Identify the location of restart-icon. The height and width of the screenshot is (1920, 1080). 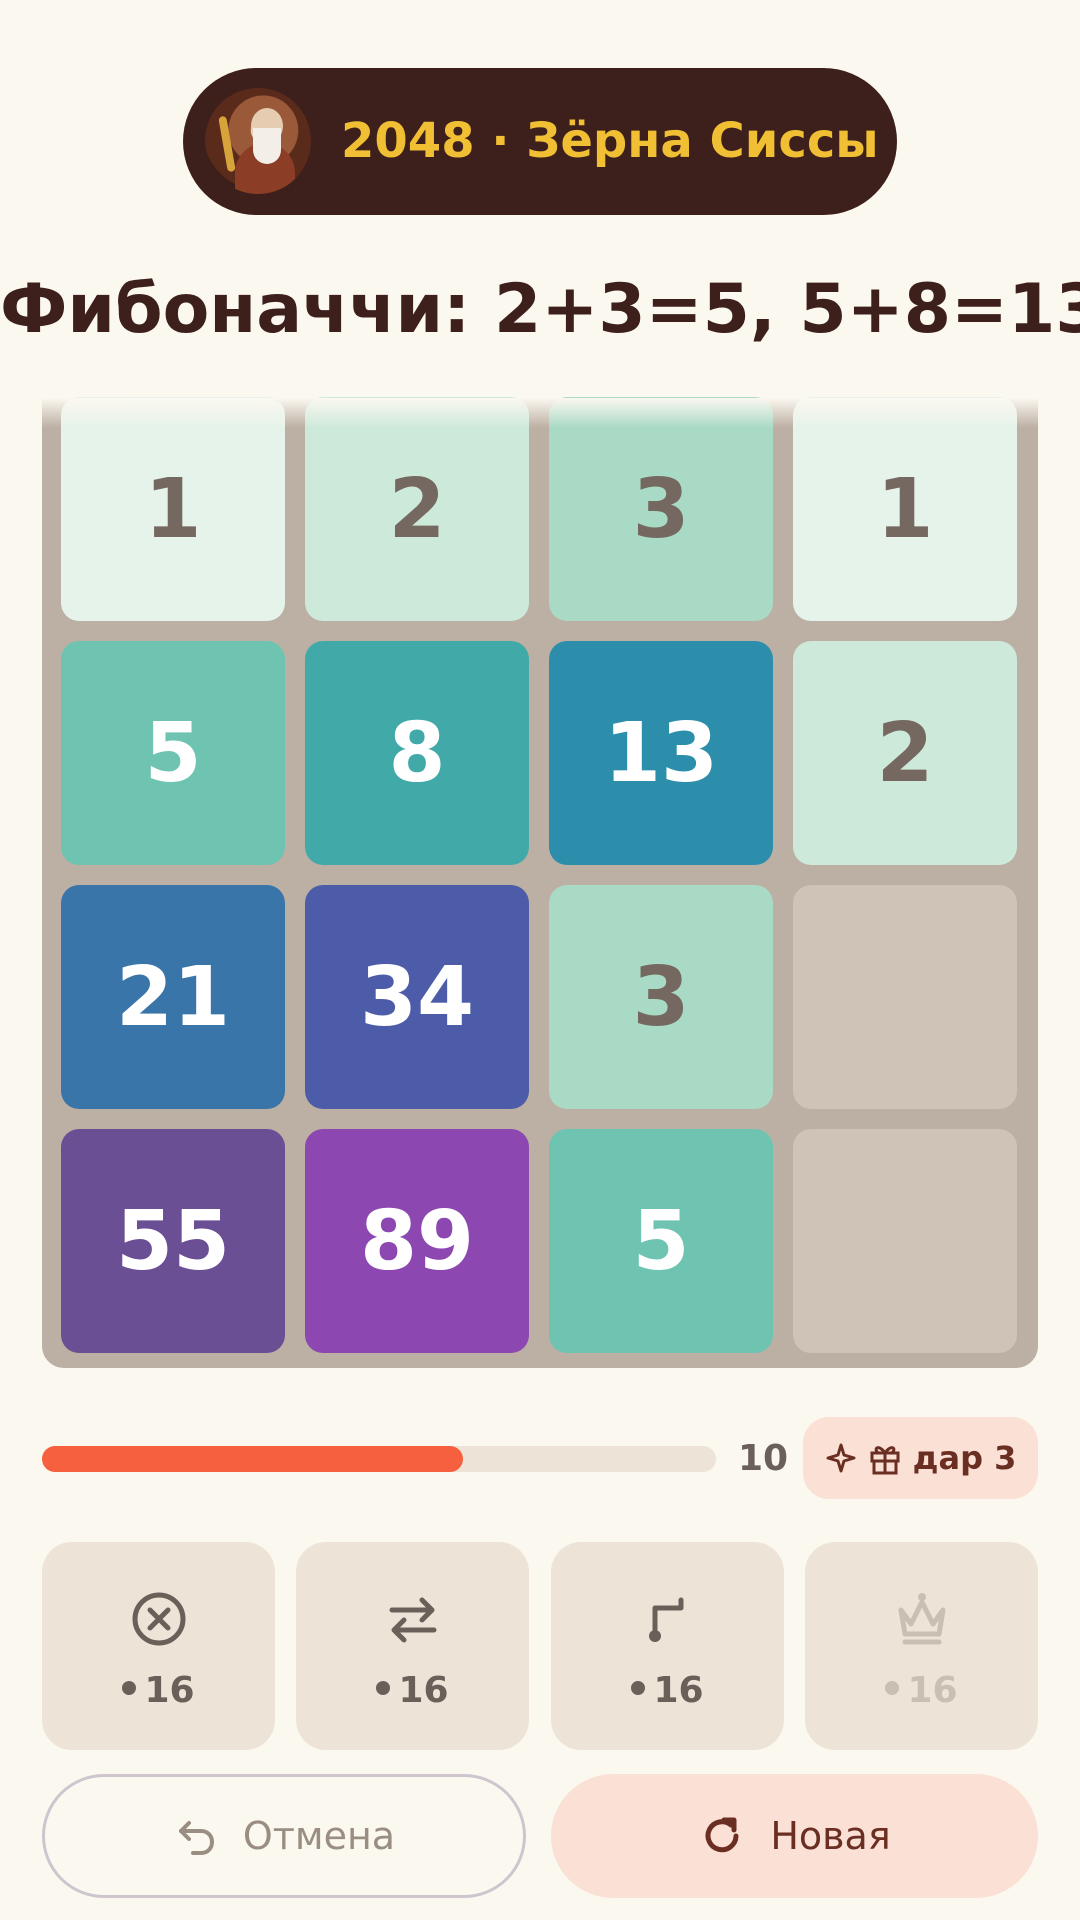
(722, 1835).